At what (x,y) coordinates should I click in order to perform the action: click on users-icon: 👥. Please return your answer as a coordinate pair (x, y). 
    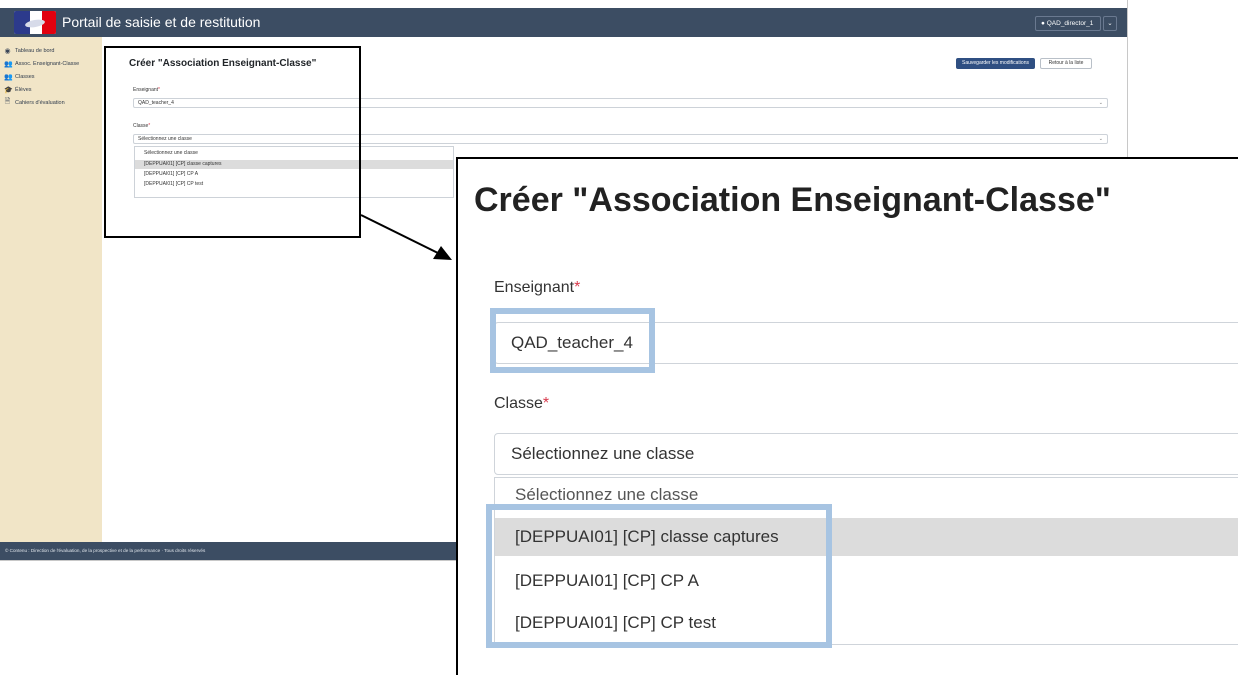
    Looking at the image, I should click on (8, 64).